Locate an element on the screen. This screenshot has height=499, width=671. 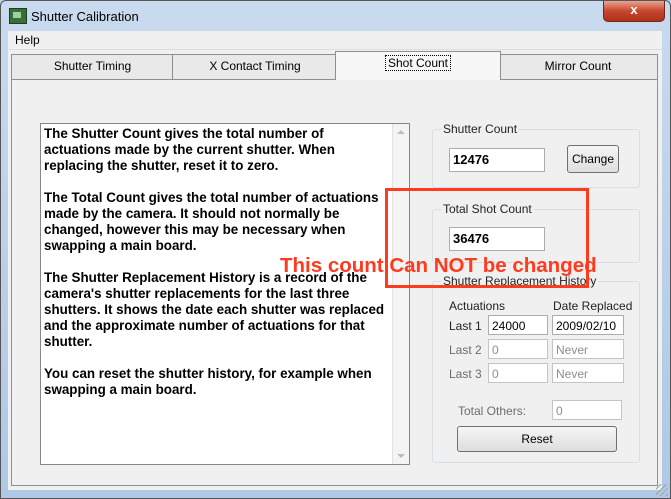
reset-button: Reset is located at coordinates (537, 439).